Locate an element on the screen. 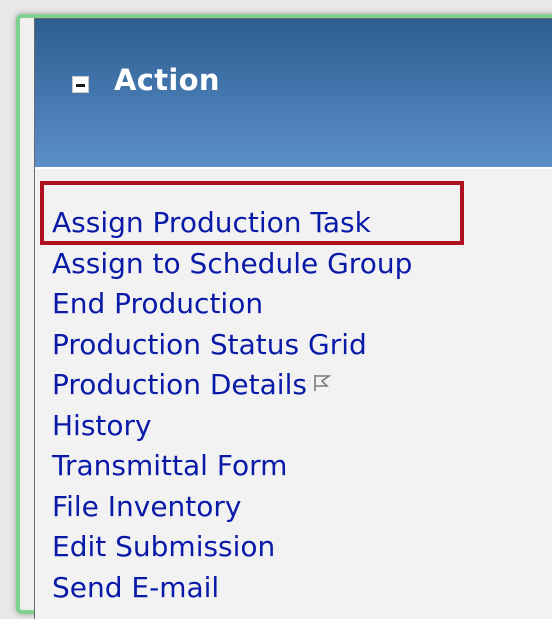 The width and height of the screenshot is (552, 619). file-inventory-link: File Inventory is located at coordinates (232, 507).